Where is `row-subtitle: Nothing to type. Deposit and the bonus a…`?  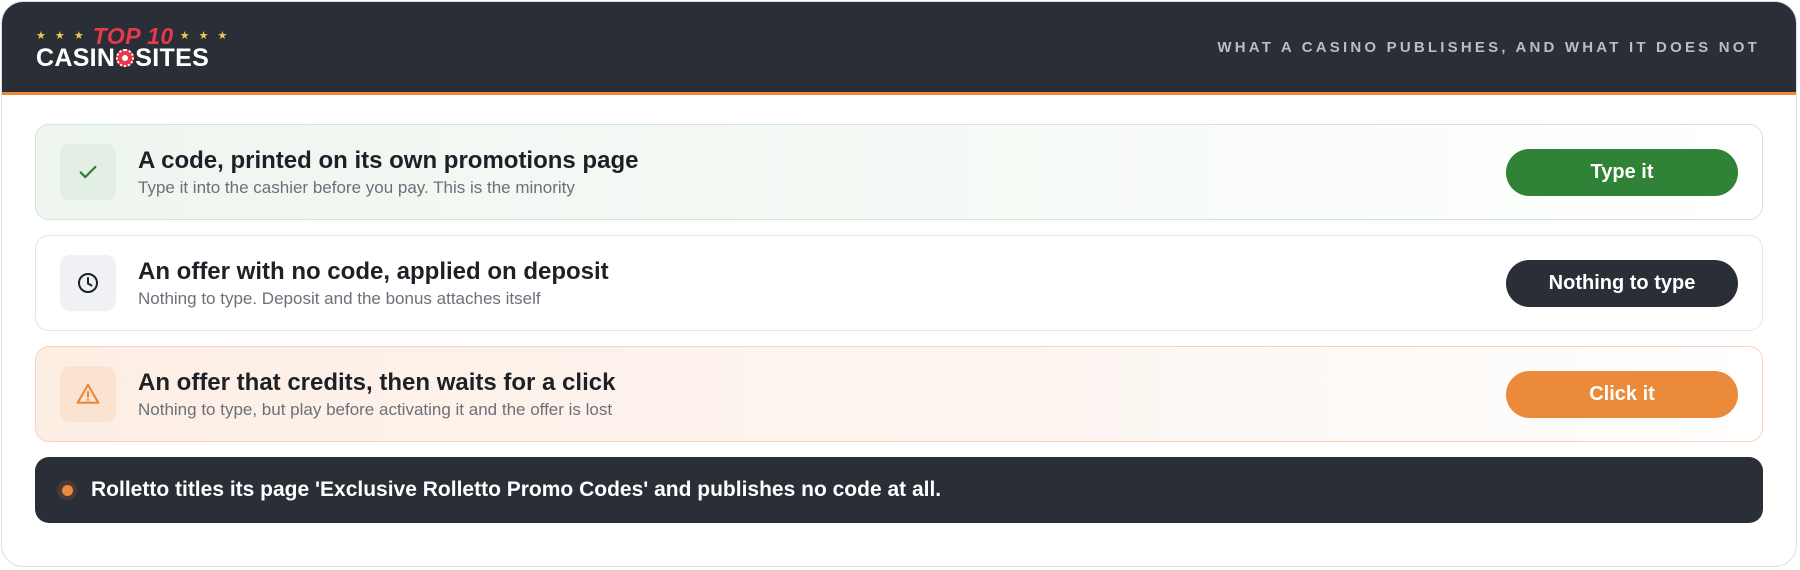
row-subtitle: Nothing to type. Deposit and the bonus a… is located at coordinates (339, 298).